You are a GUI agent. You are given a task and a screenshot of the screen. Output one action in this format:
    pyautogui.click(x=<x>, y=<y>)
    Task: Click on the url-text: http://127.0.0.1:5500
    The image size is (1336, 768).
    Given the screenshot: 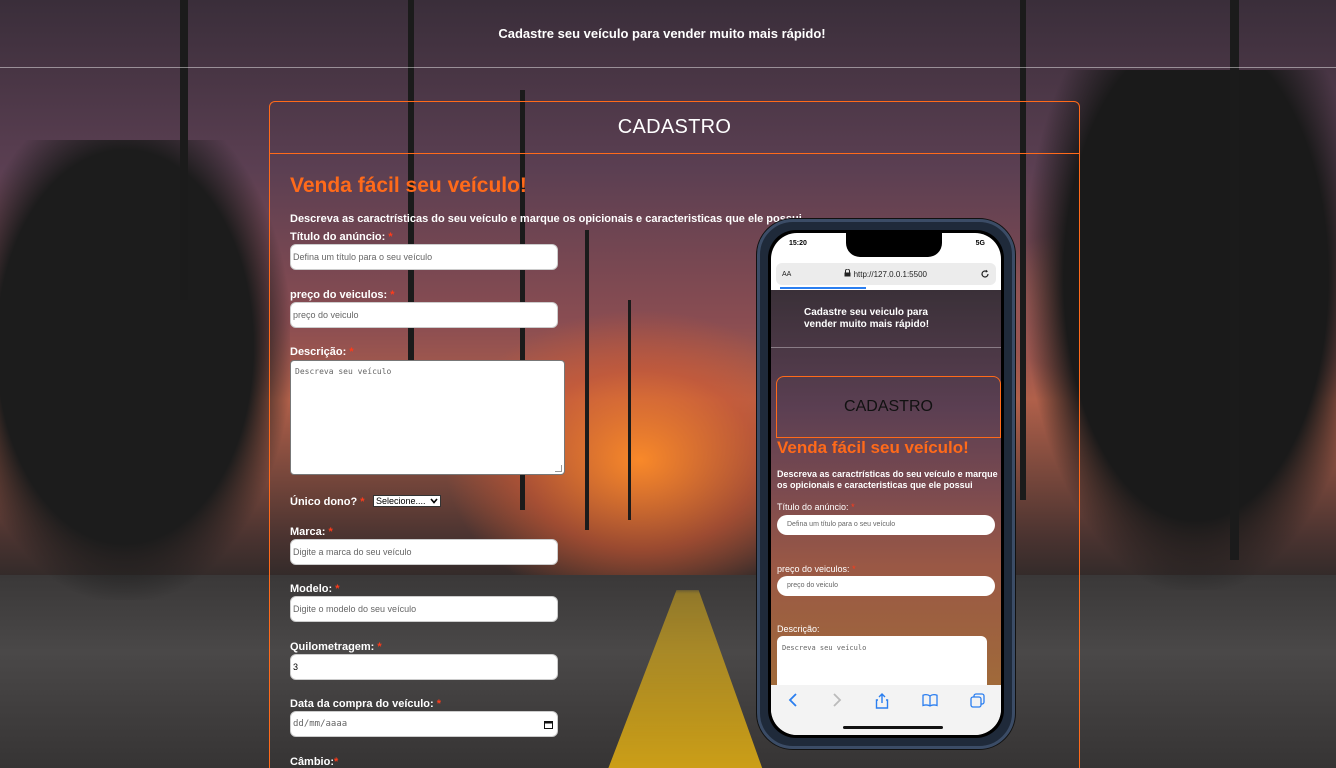 What is the action you would take?
    pyautogui.click(x=890, y=274)
    